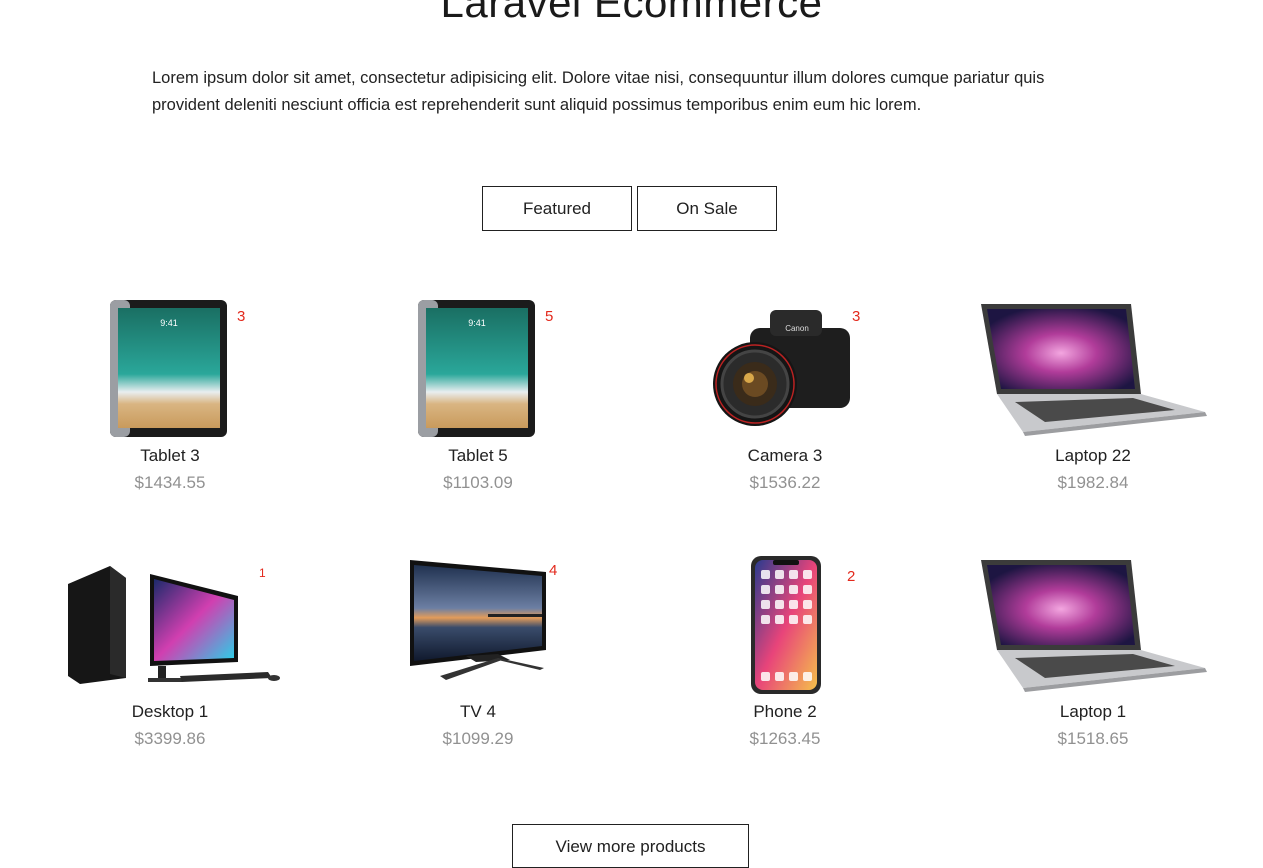  Describe the element at coordinates (478, 738) in the screenshot. I see `product-price: $1099.29` at that location.